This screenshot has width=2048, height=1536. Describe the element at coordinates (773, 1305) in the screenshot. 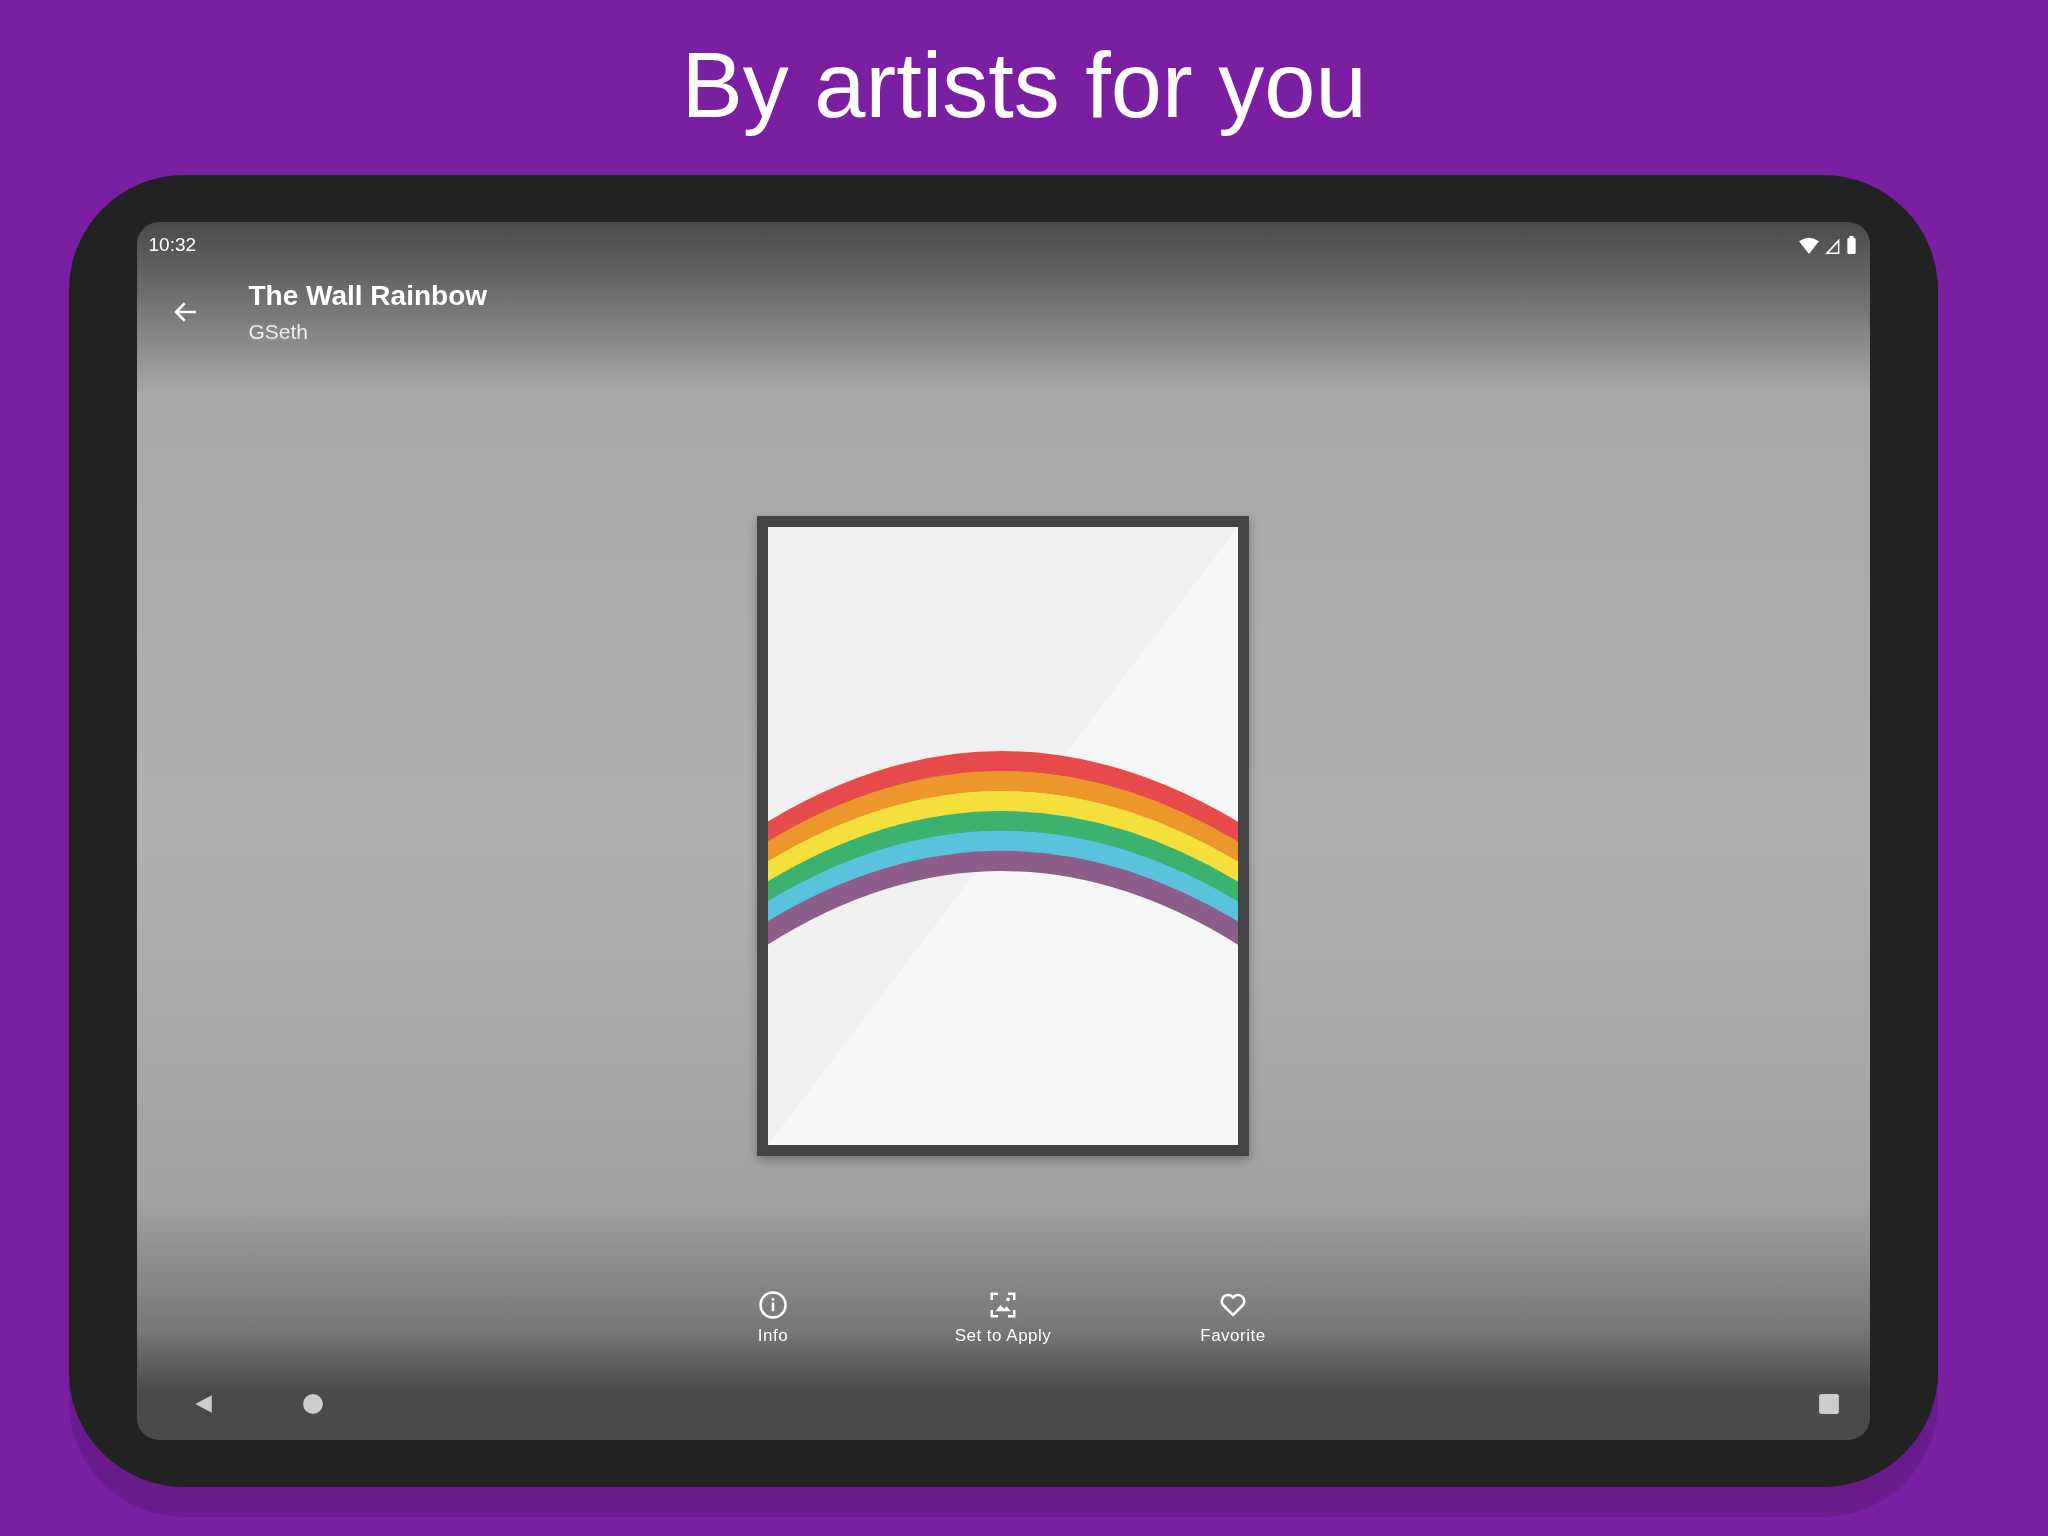

I see `info-icon` at that location.